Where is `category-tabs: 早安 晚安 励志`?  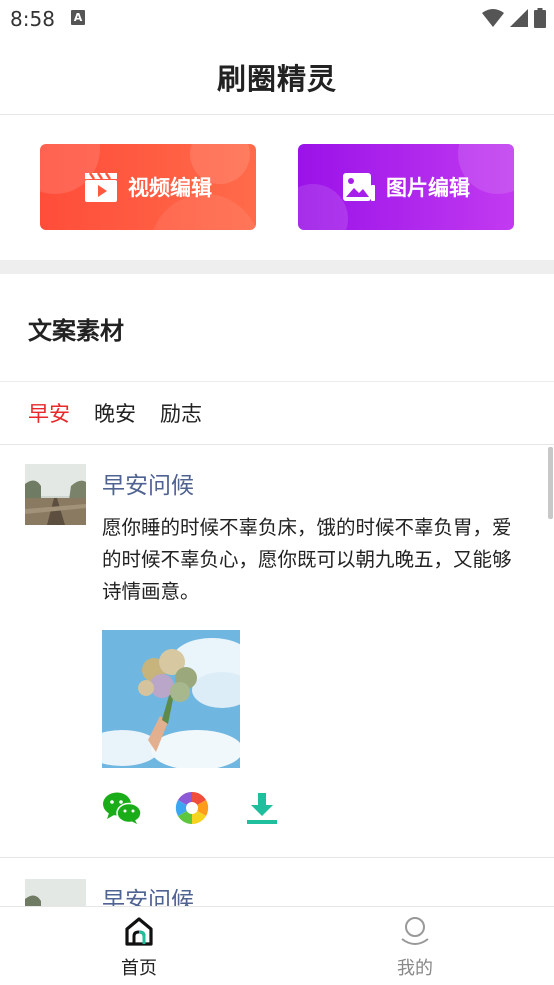
category-tabs: 早安 晚安 励志 is located at coordinates (277, 413).